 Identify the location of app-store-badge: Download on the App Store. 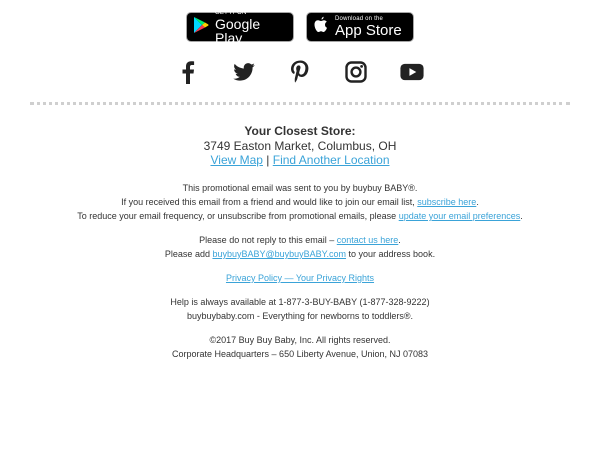
(360, 27).